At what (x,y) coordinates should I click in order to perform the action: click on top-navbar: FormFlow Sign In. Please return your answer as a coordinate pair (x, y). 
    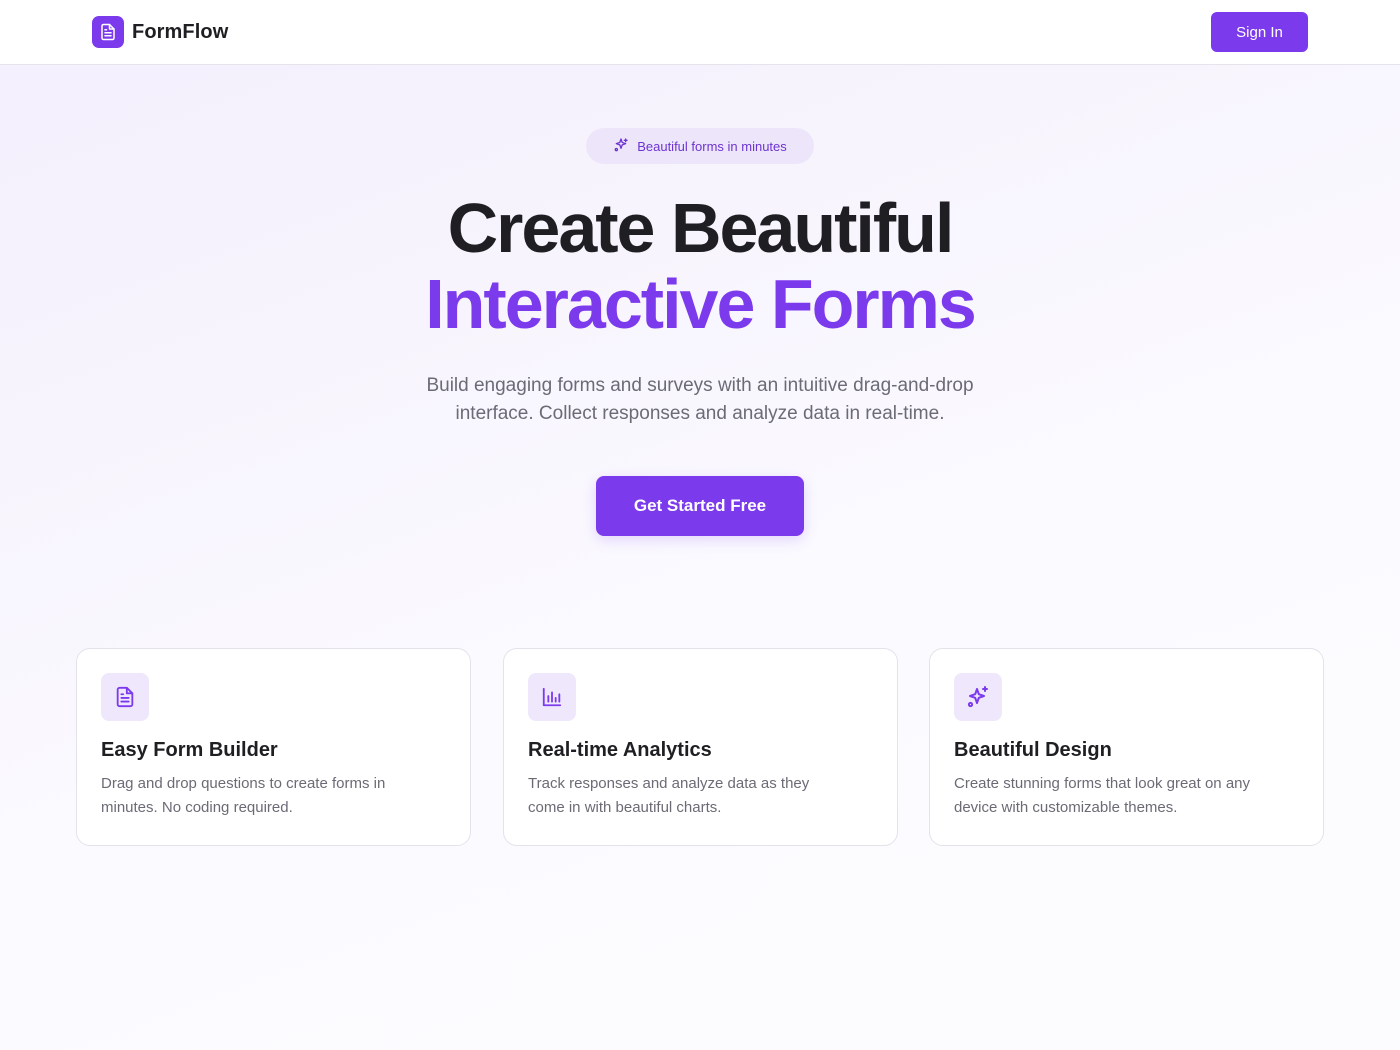
    Looking at the image, I should click on (700, 32).